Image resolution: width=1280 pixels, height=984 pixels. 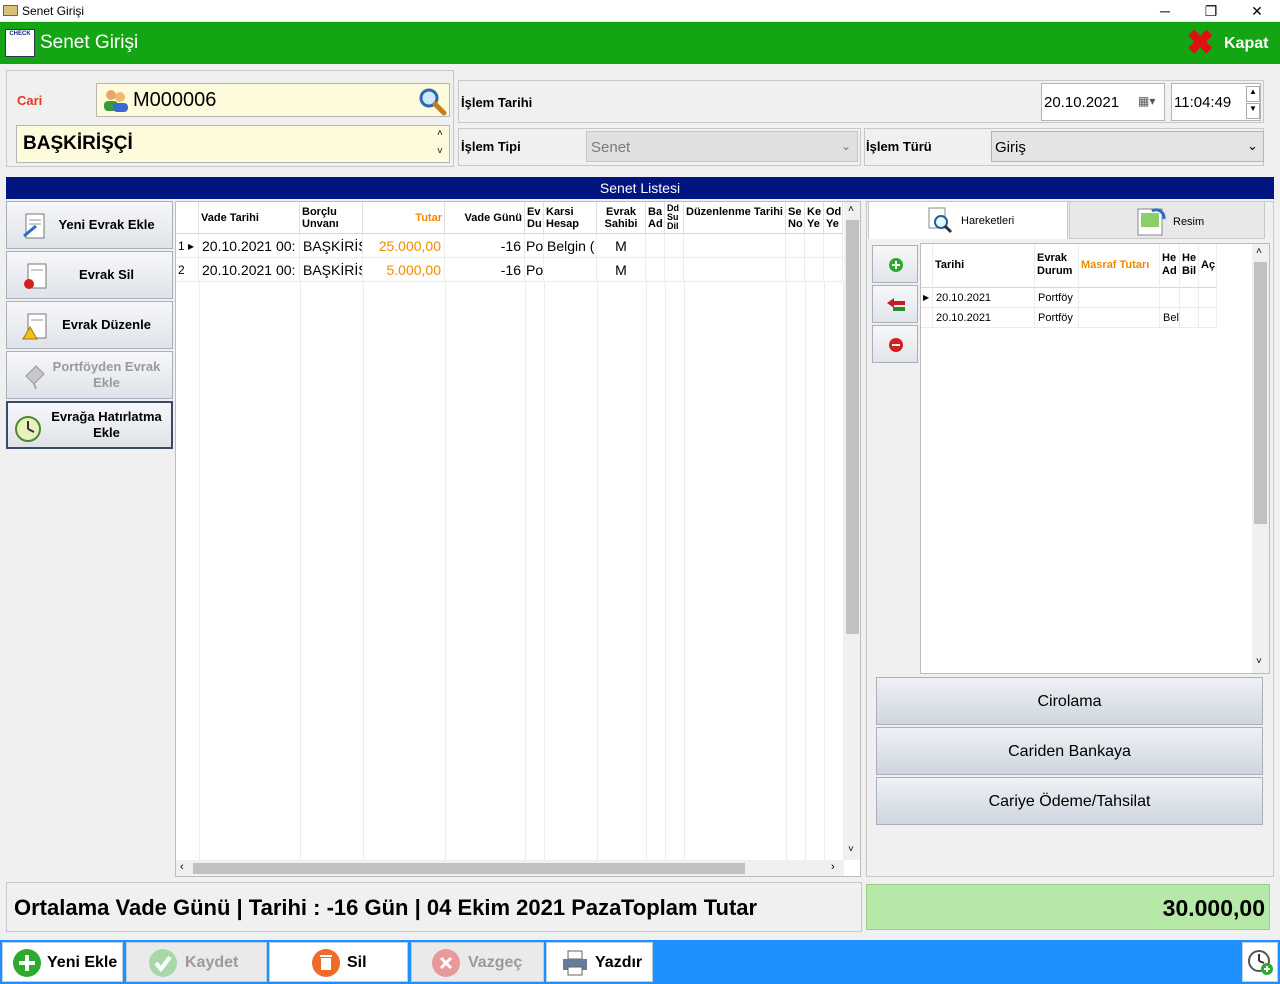 What do you see at coordinates (89, 275) in the screenshot?
I see `evrak-sil-button: Evrak Sil` at bounding box center [89, 275].